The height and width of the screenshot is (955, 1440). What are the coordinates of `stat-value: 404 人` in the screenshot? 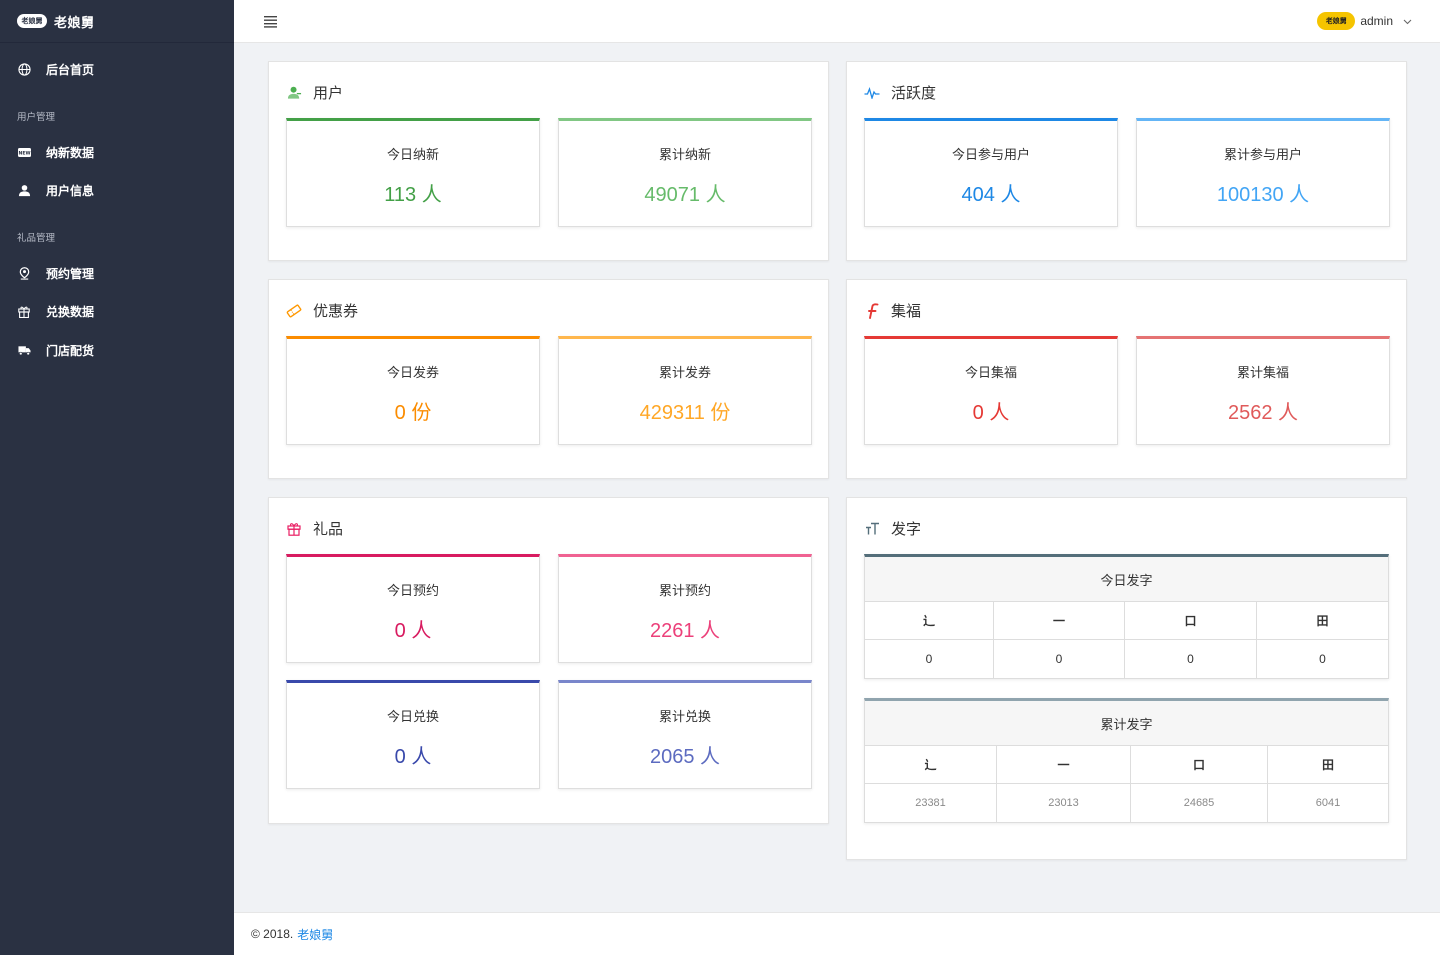 It's located at (991, 195).